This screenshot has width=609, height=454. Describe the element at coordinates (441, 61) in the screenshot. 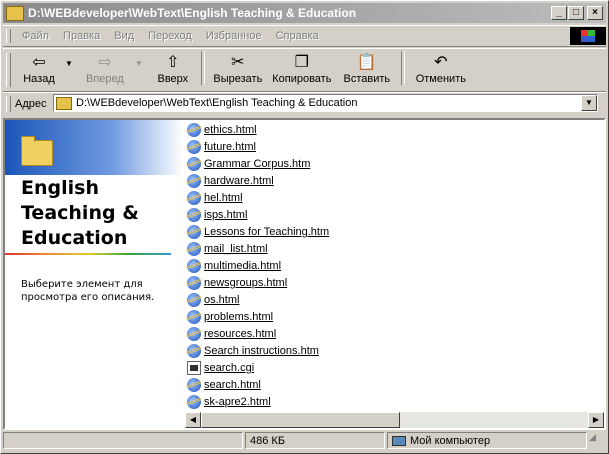

I see `undo-icon: ↶` at that location.